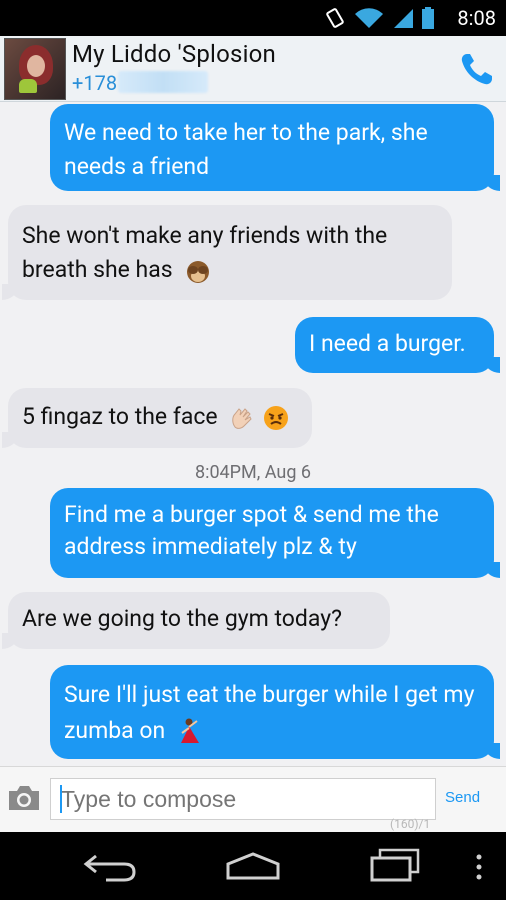  Describe the element at coordinates (95, 83) in the screenshot. I see `contact-number: +178` at that location.